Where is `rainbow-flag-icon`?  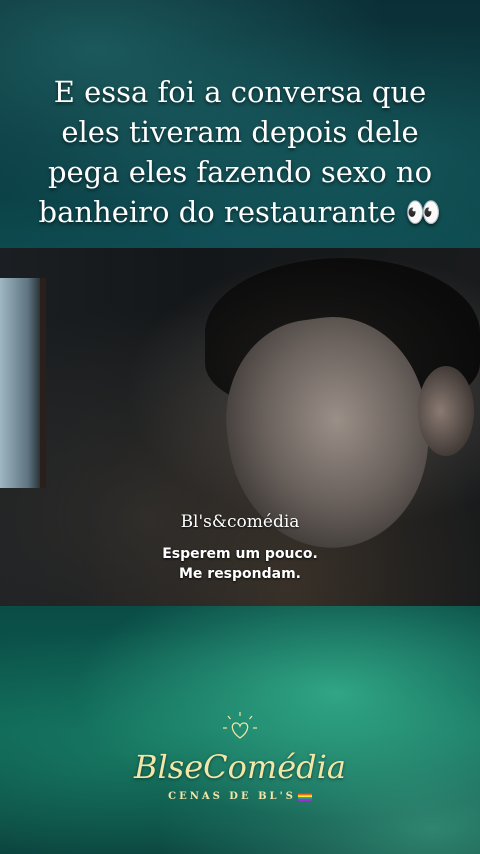 rainbow-flag-icon is located at coordinates (304, 796).